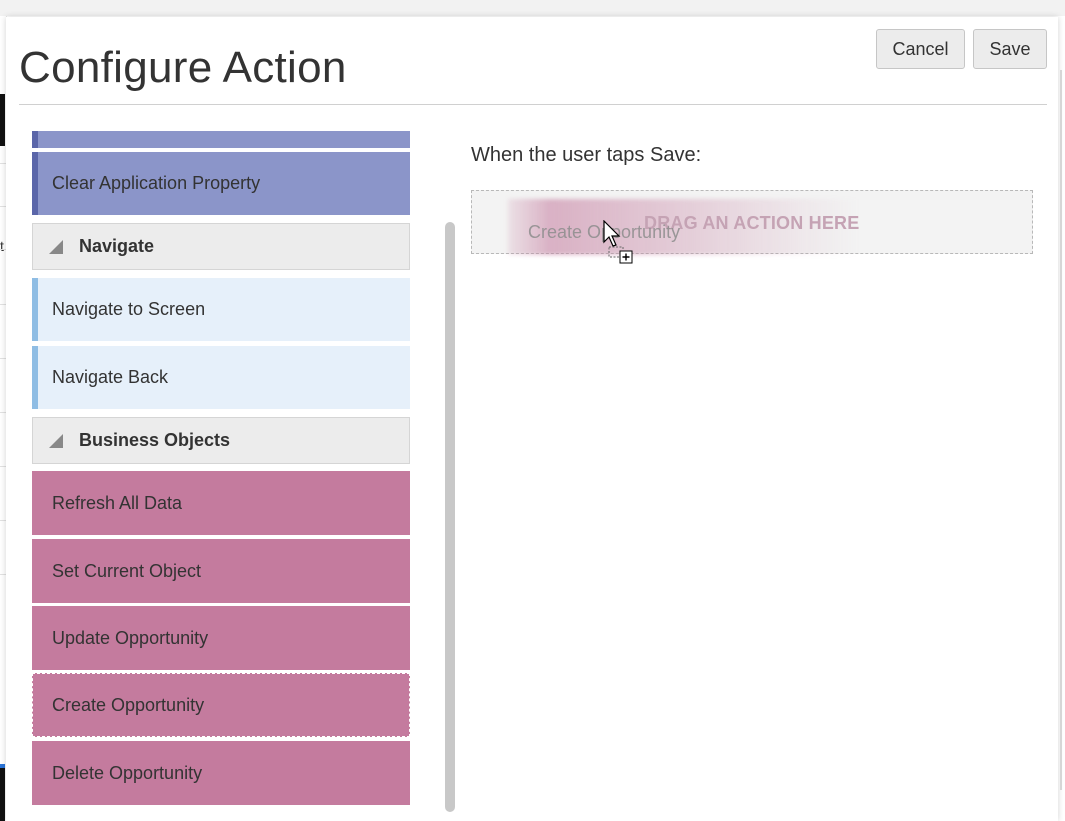 The height and width of the screenshot is (821, 1065). Describe the element at coordinates (127, 772) in the screenshot. I see `palette-item-label: Delete Opportunity` at that location.